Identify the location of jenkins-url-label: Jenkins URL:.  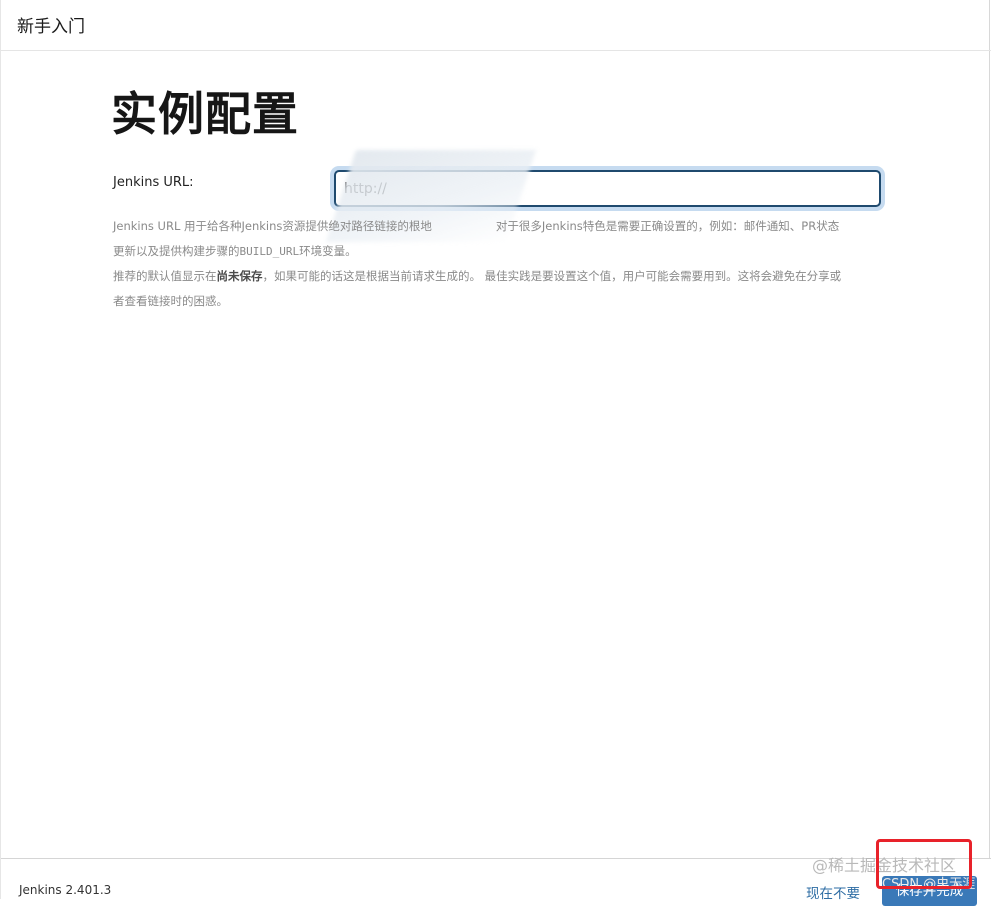
(153, 182).